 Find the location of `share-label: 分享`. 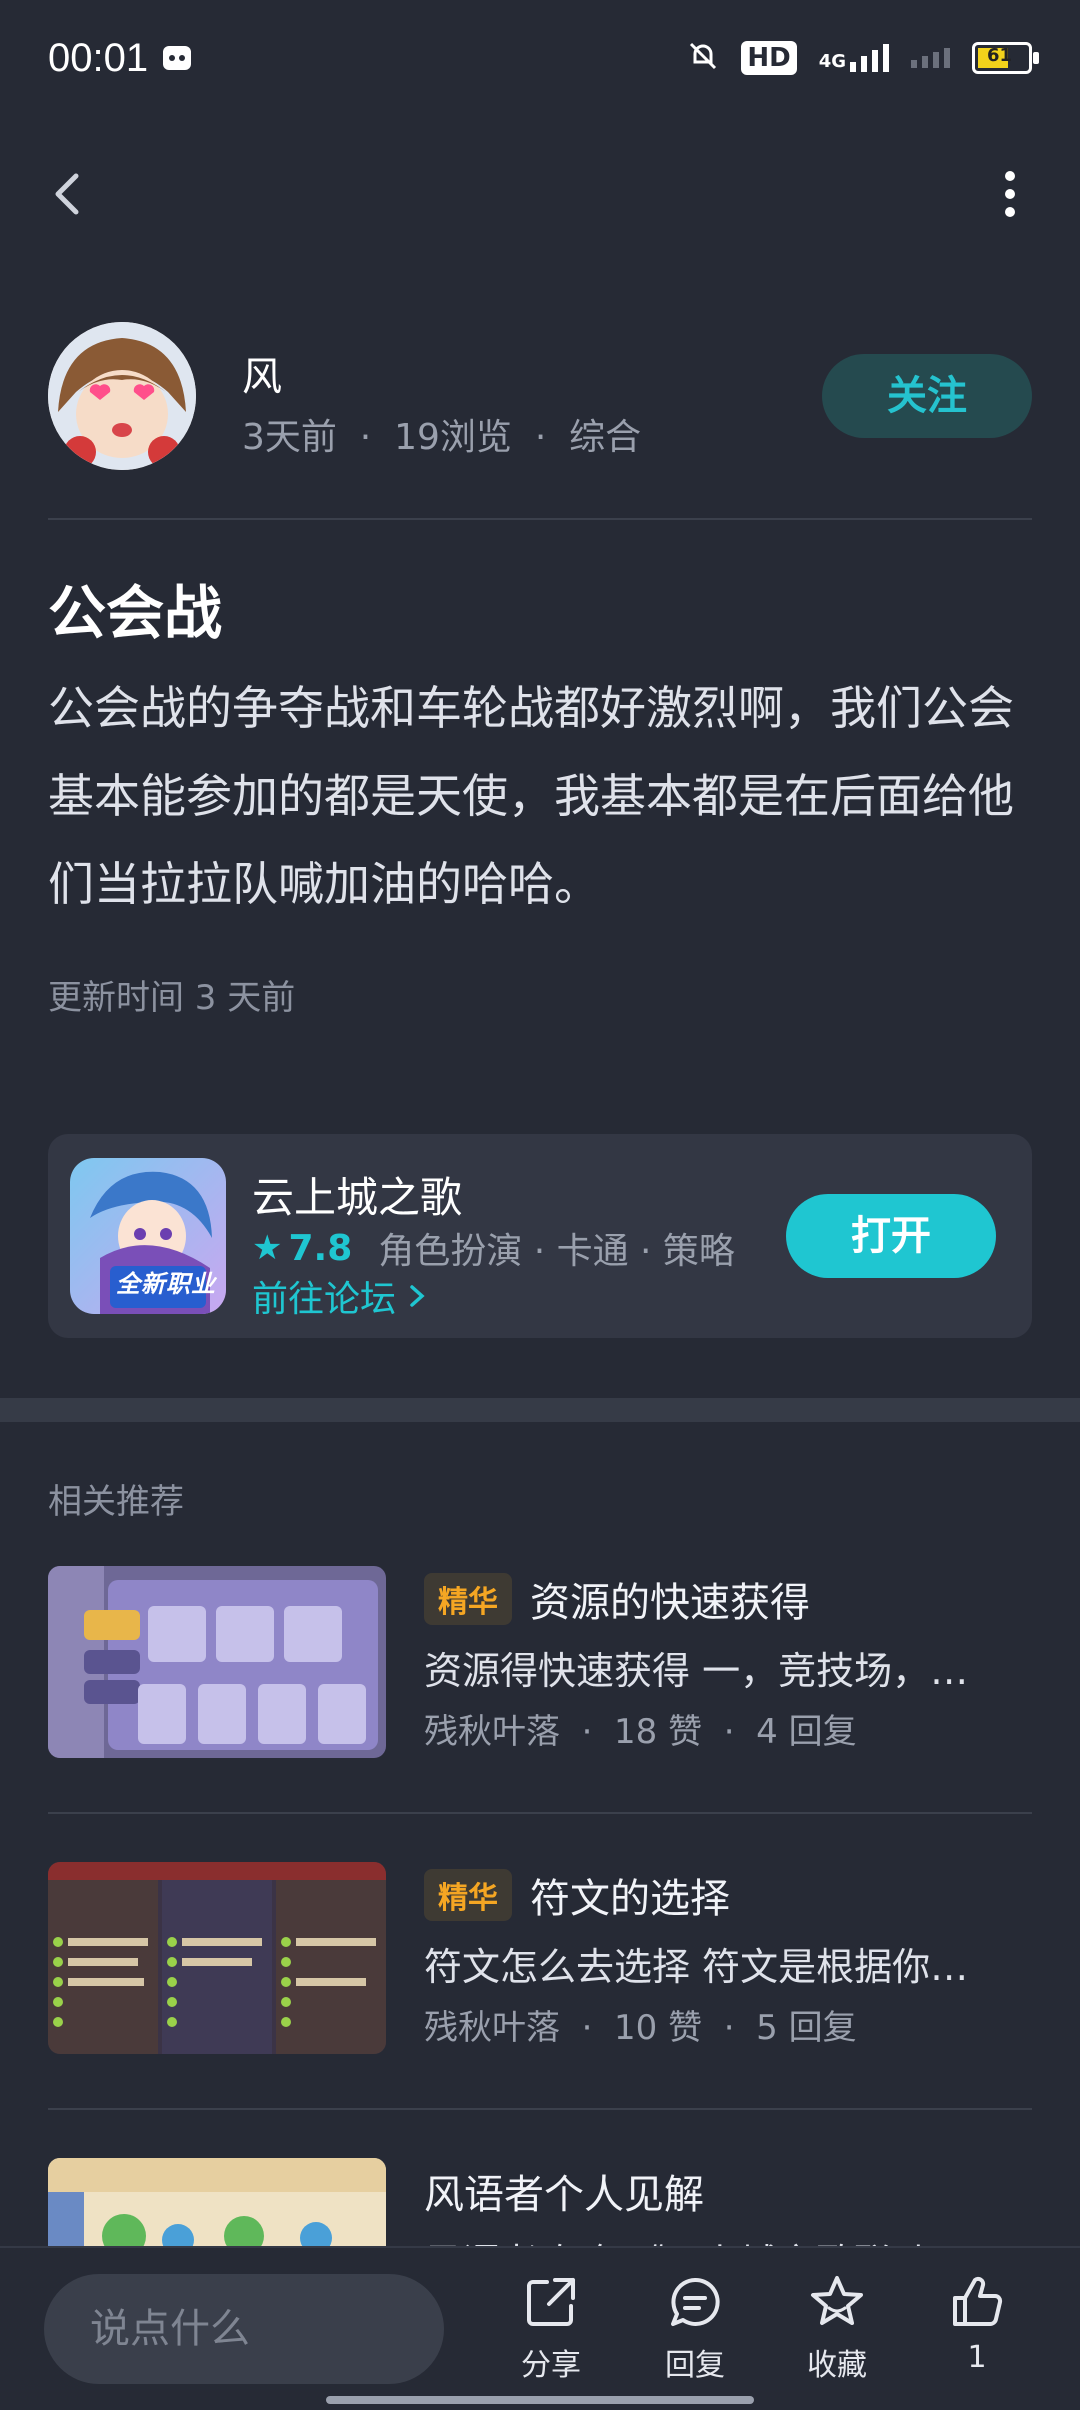

share-label: 分享 is located at coordinates (551, 2365).